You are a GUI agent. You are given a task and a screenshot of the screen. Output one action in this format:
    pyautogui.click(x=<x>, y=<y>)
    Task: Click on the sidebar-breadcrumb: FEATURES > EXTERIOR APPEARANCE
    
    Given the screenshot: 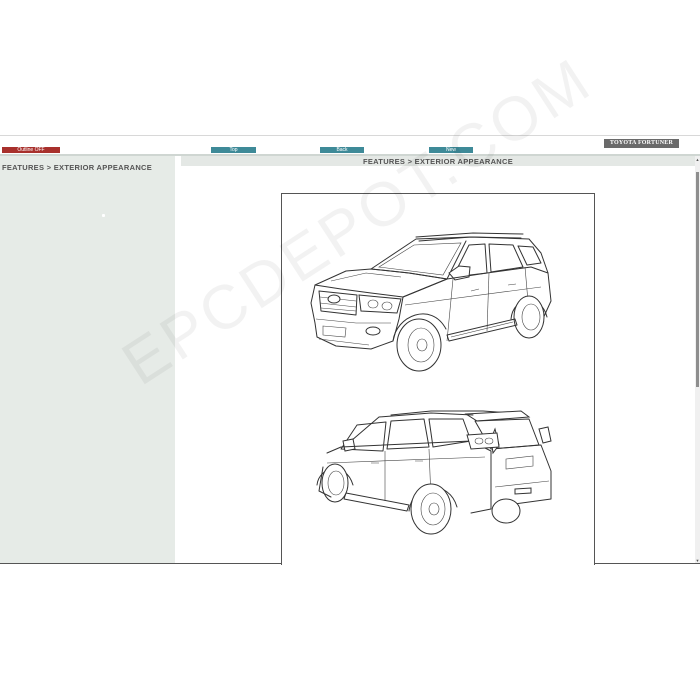 What is the action you would take?
    pyautogui.click(x=77, y=167)
    